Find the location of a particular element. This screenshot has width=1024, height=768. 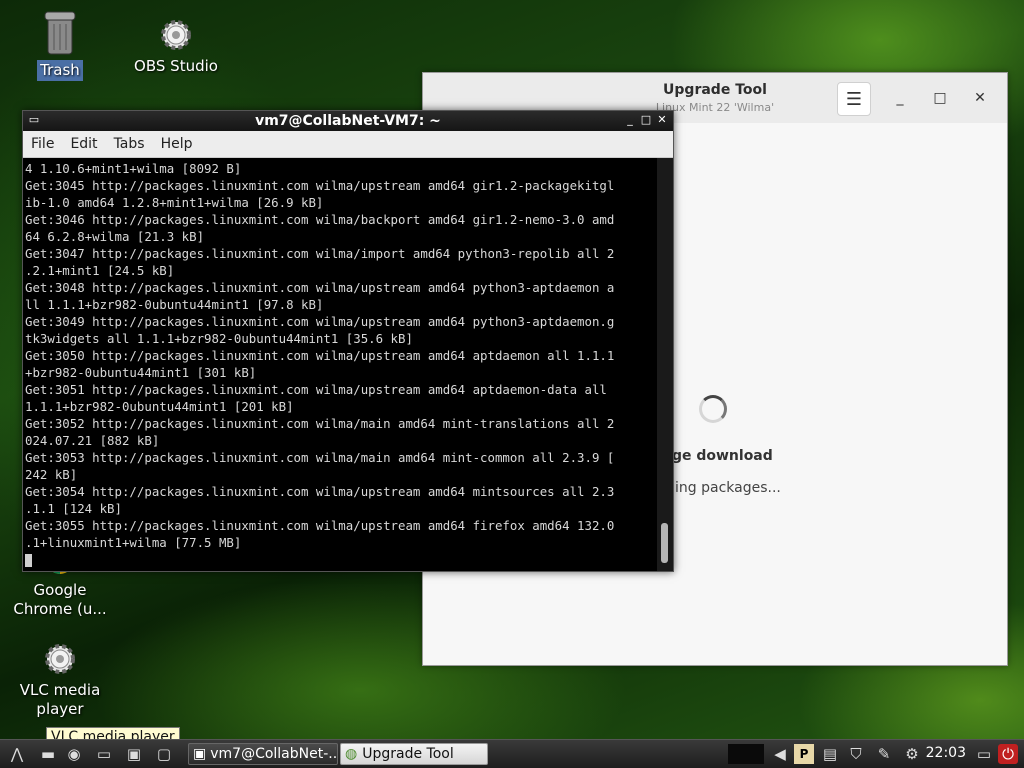

terminal-menubar: File Edit Tabs Help is located at coordinates (348, 144).